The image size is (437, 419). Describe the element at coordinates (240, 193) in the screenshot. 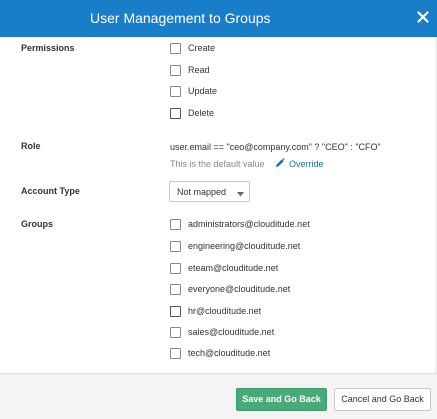

I see `caret-down-icon` at that location.